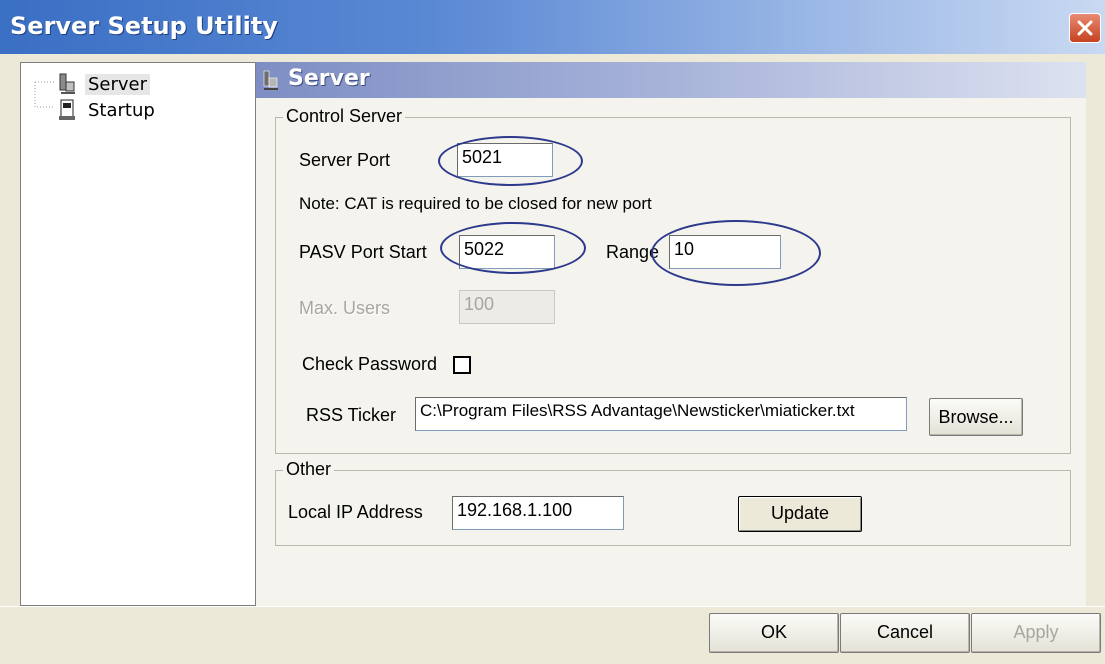 This screenshot has height=664, width=1105. I want to click on max-users-input: 100, so click(507, 307).